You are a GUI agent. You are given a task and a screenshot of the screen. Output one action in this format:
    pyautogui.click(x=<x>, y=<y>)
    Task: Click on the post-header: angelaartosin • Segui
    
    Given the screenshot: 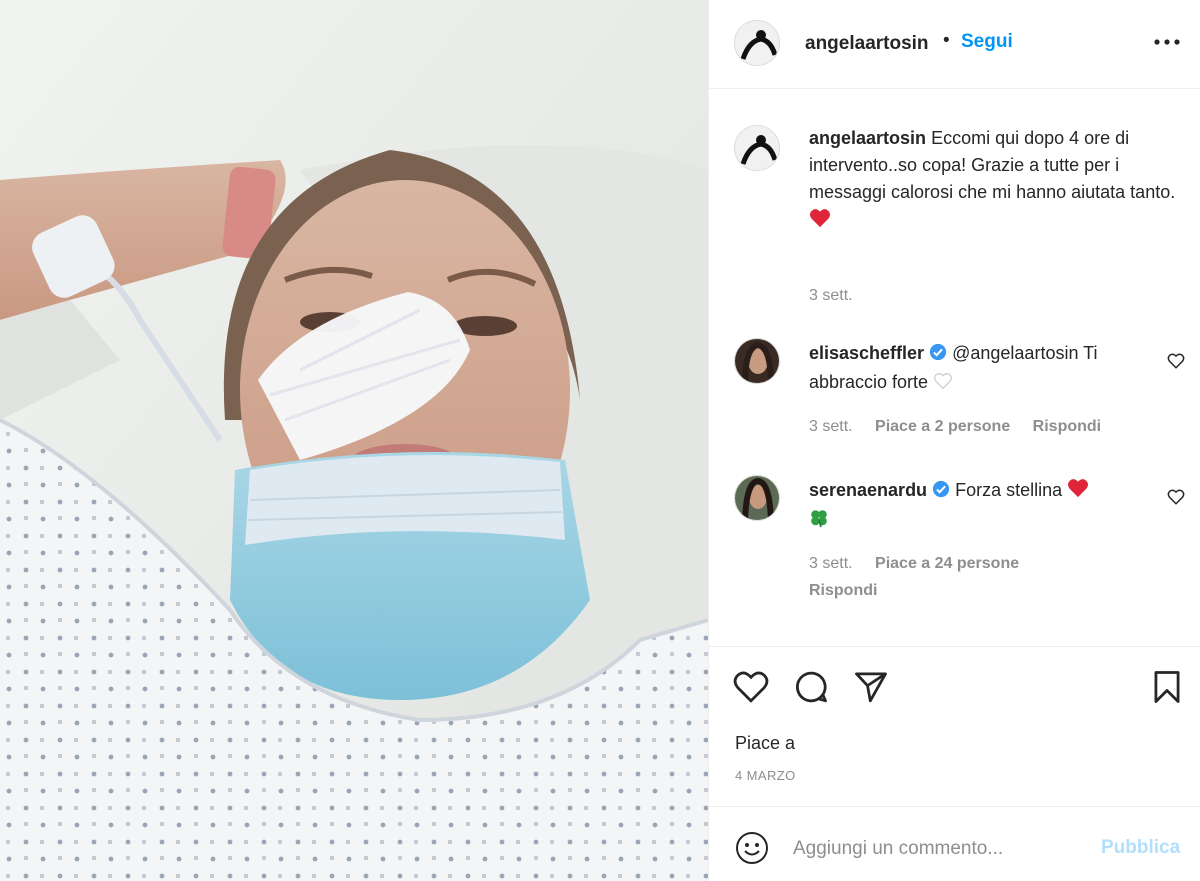 What is the action you would take?
    pyautogui.click(x=954, y=44)
    